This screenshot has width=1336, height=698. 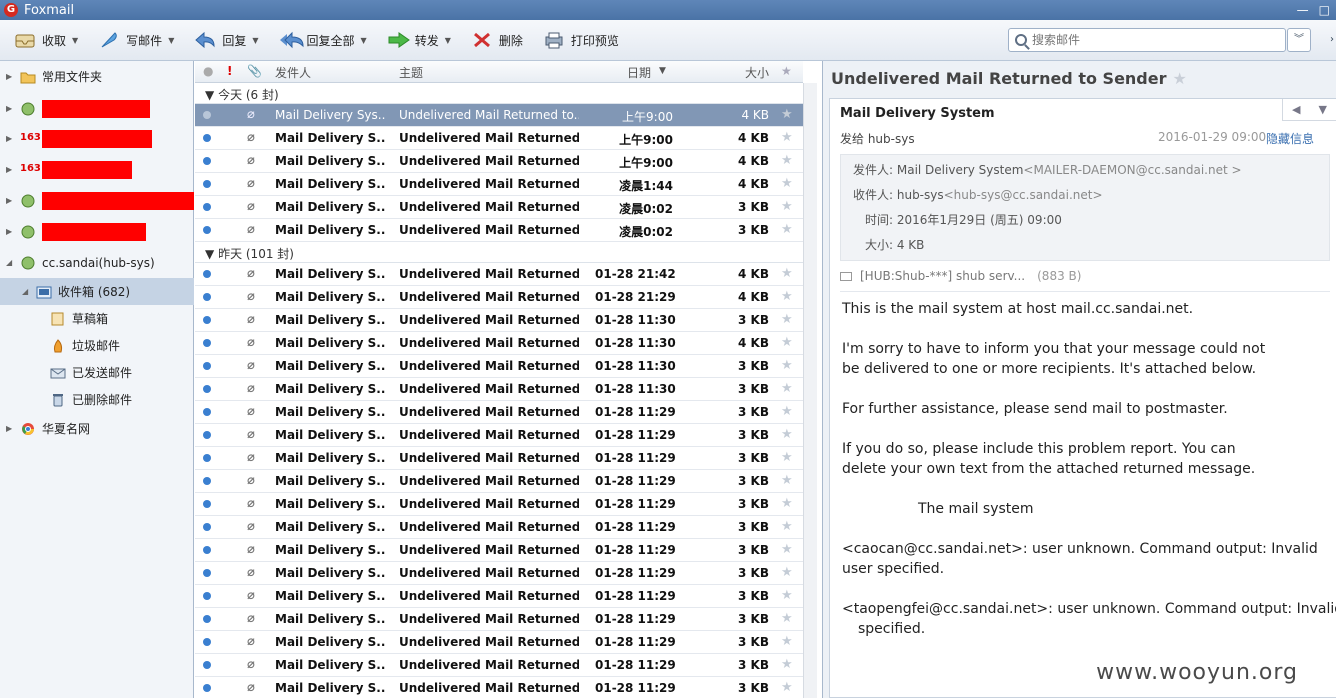 I want to click on message-sender-name: Mail Delivery System, so click(x=917, y=113).